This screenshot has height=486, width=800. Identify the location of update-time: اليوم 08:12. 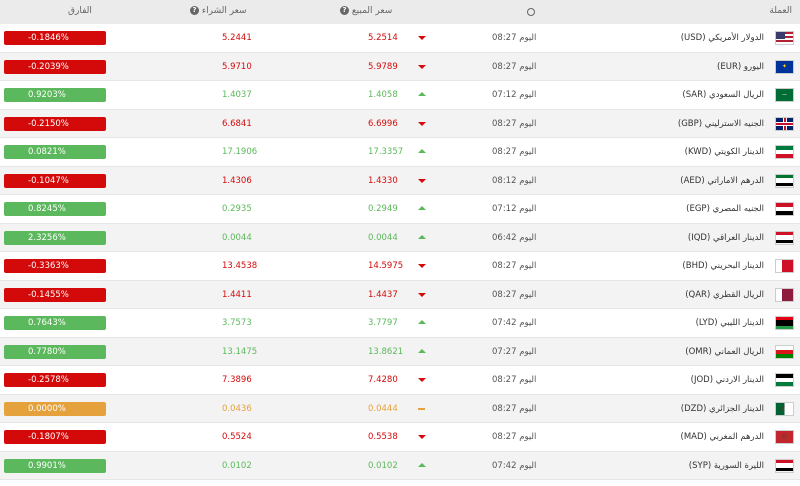
(514, 180).